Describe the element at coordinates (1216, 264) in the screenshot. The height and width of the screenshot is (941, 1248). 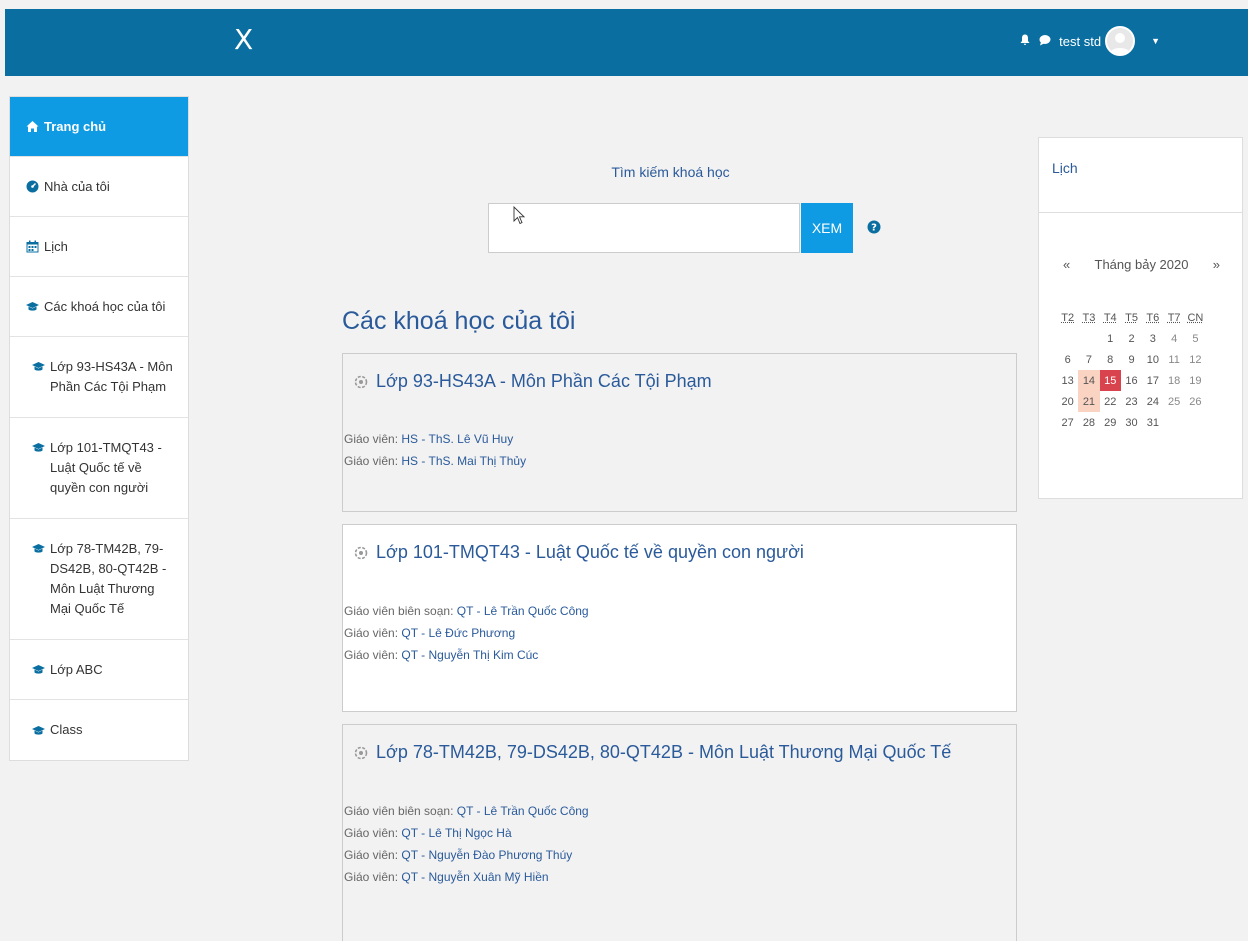
I see `next-month-button: »` at that location.